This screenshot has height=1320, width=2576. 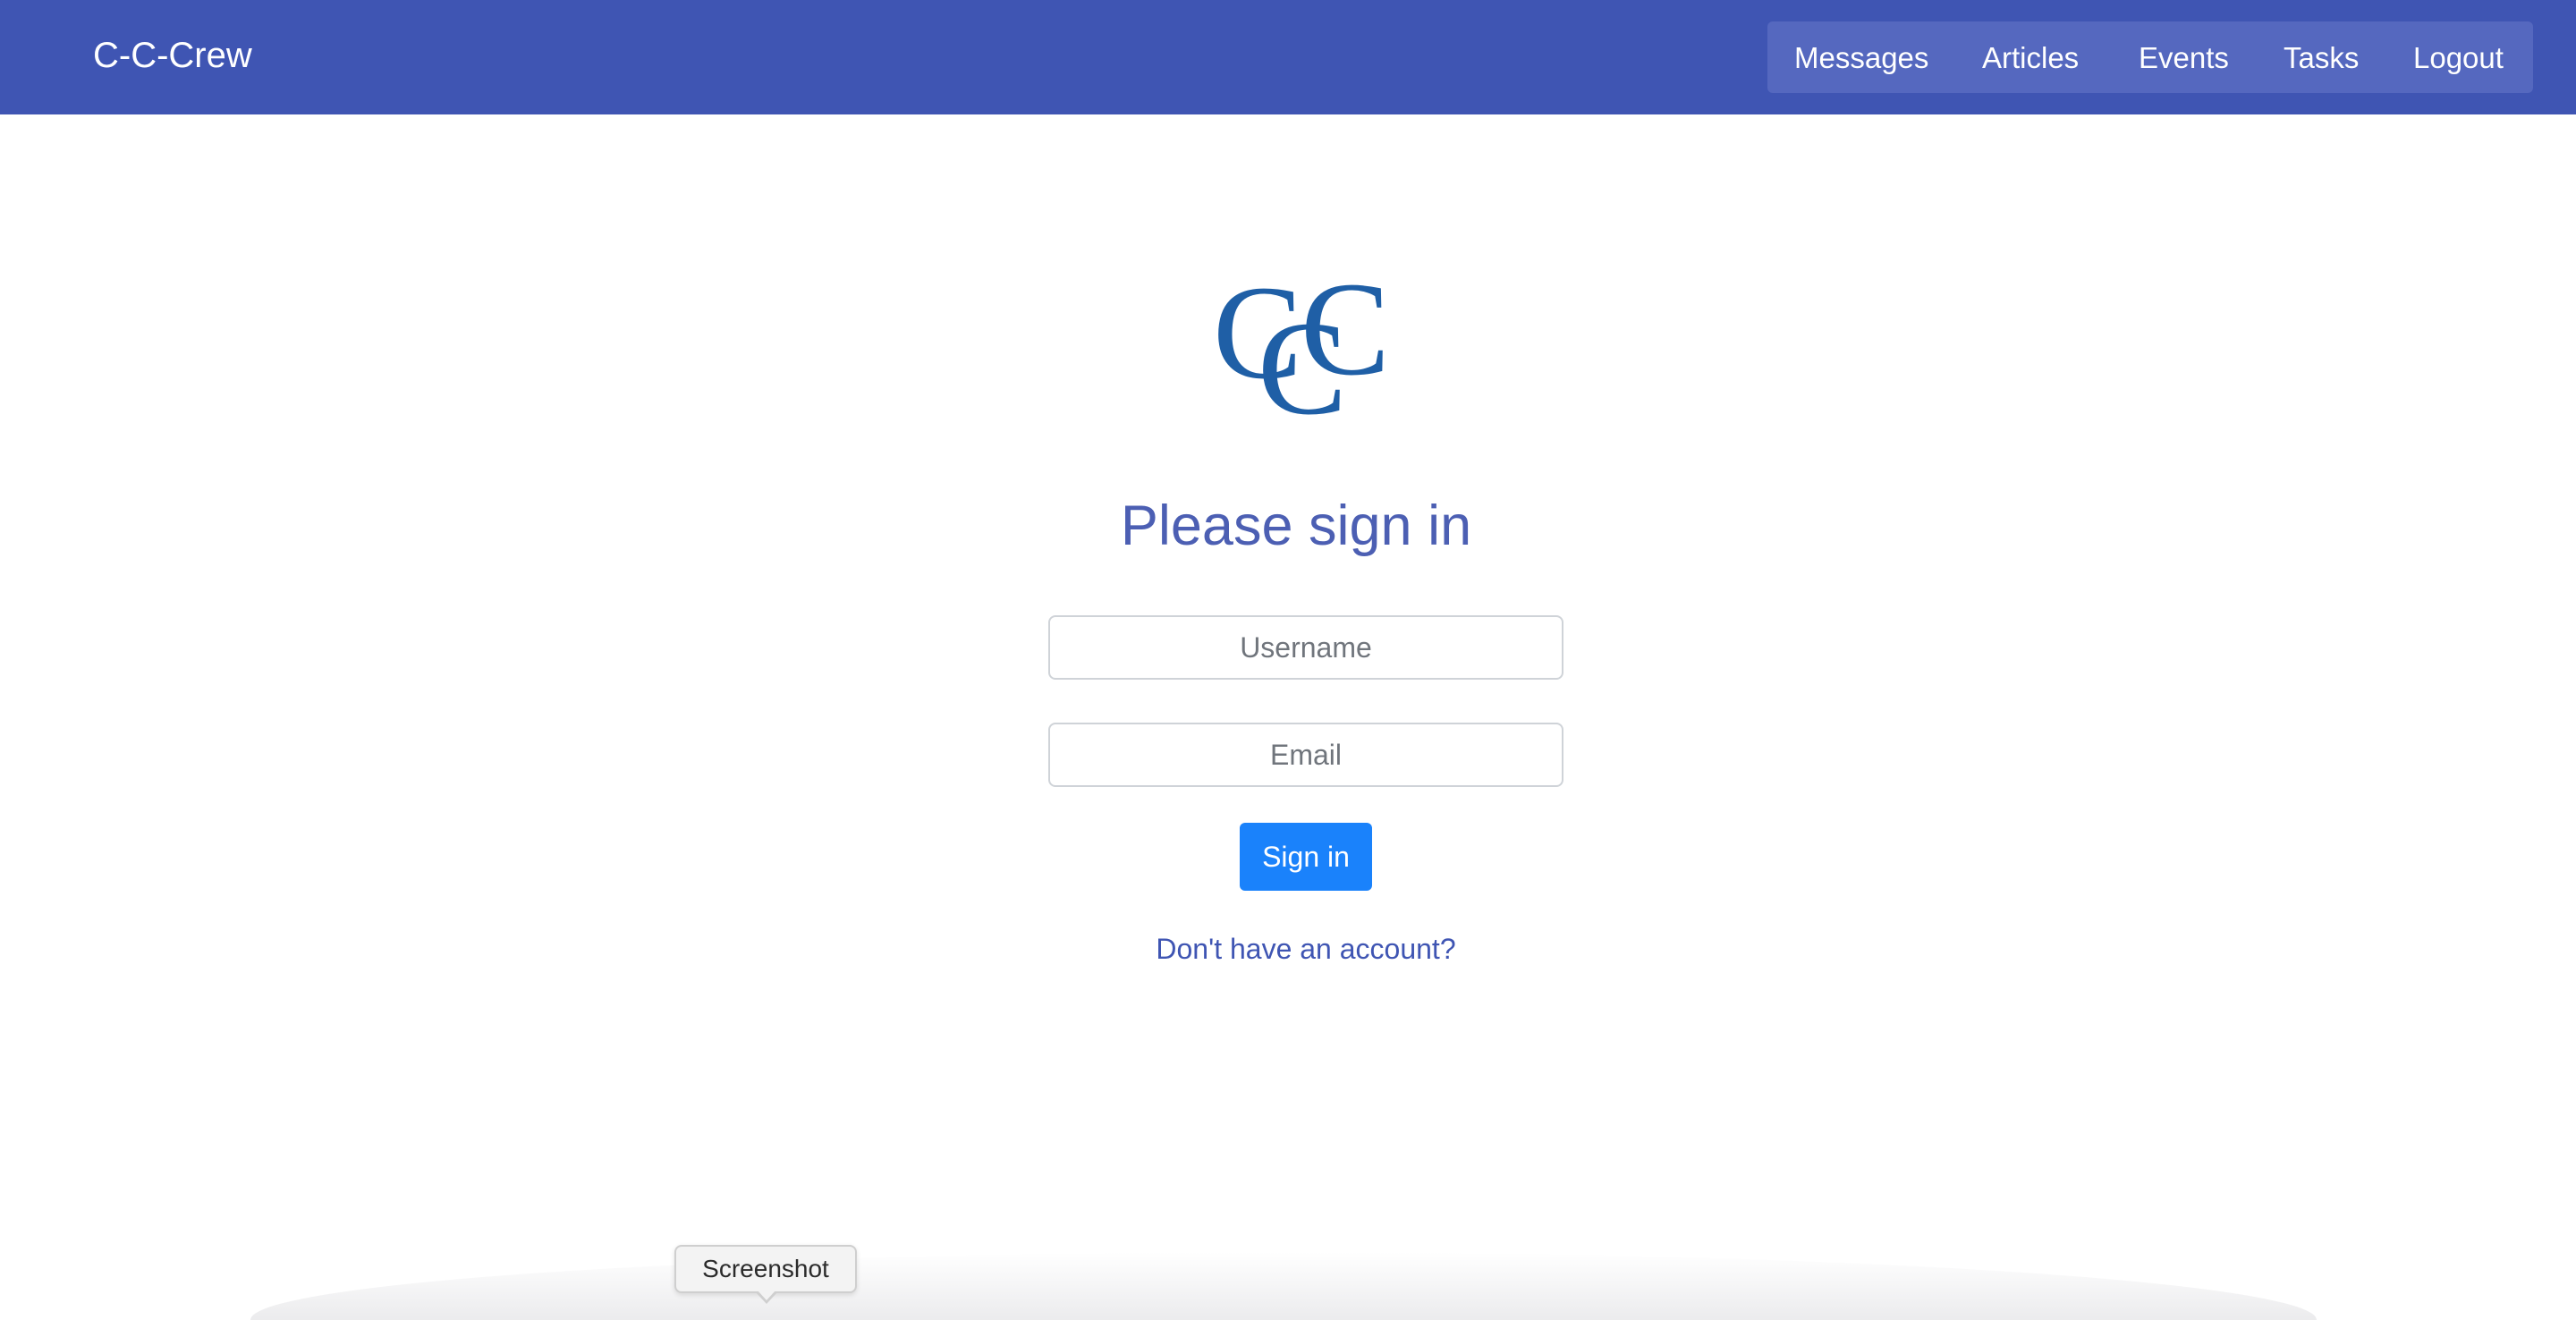 What do you see at coordinates (1305, 755) in the screenshot?
I see `email-input` at bounding box center [1305, 755].